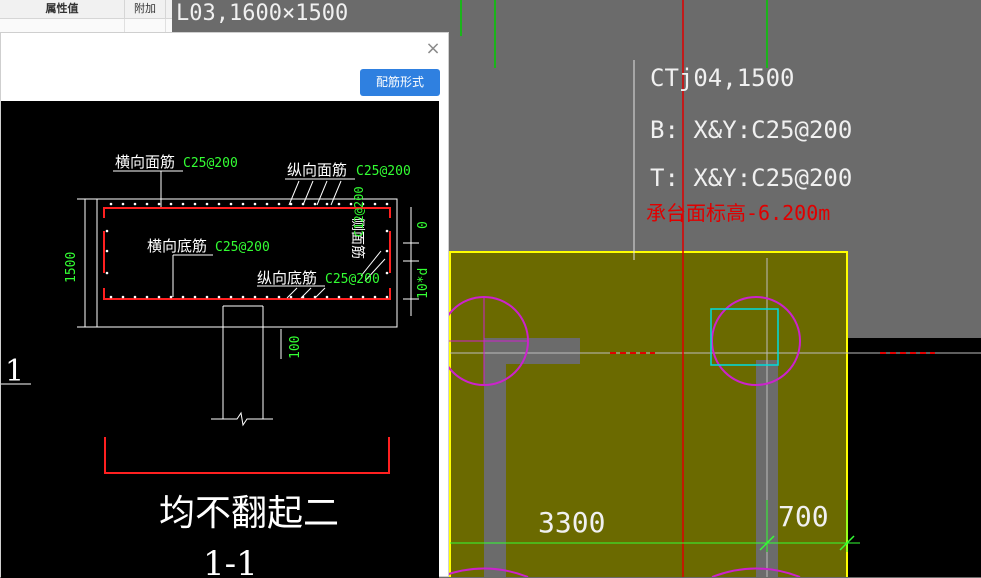 The image size is (981, 578). I want to click on property-value-column-header: 属性值, so click(62, 9).